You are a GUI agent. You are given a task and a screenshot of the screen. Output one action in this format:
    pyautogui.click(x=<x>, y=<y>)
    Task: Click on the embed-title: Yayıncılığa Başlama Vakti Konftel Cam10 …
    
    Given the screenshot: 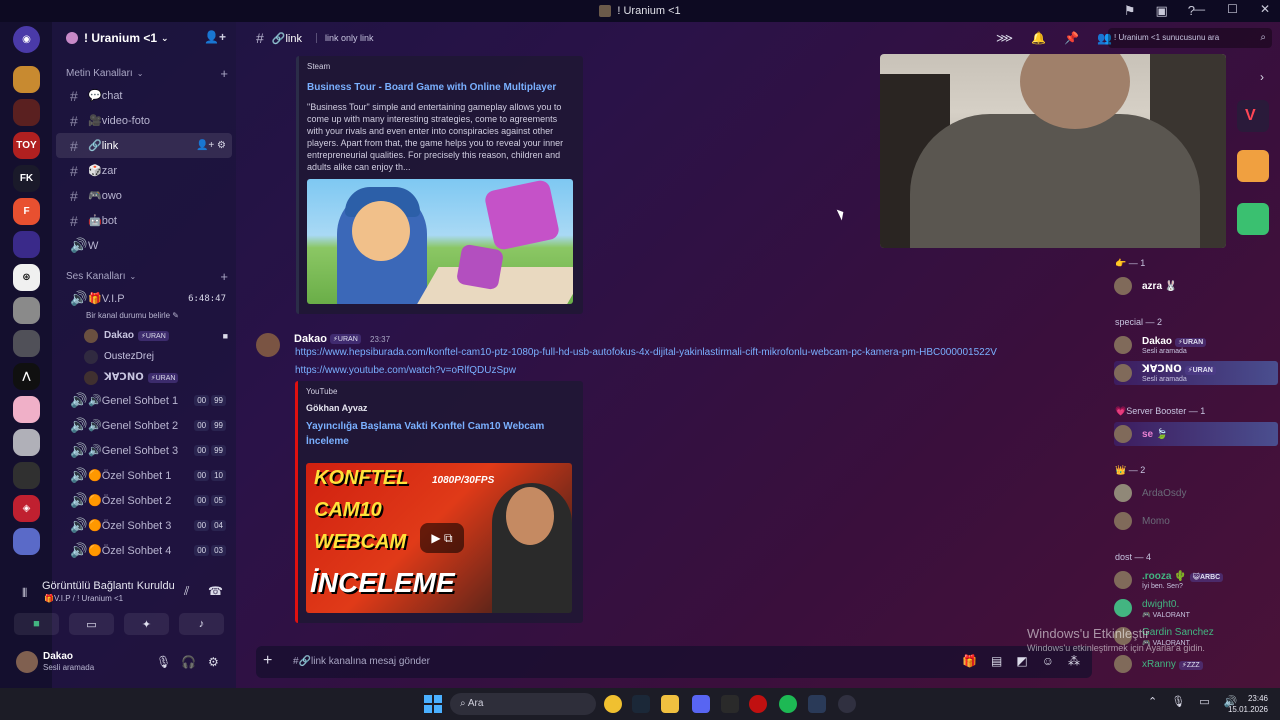 What is the action you would take?
    pyautogui.click(x=431, y=434)
    